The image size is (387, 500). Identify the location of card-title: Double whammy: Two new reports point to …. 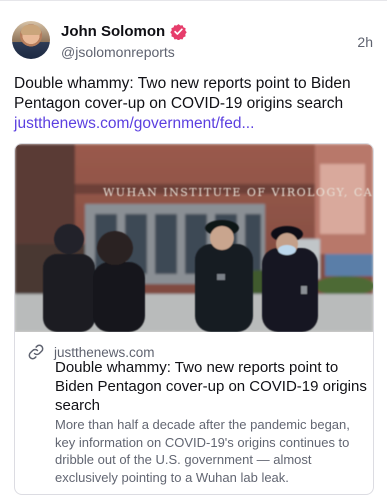
(211, 386).